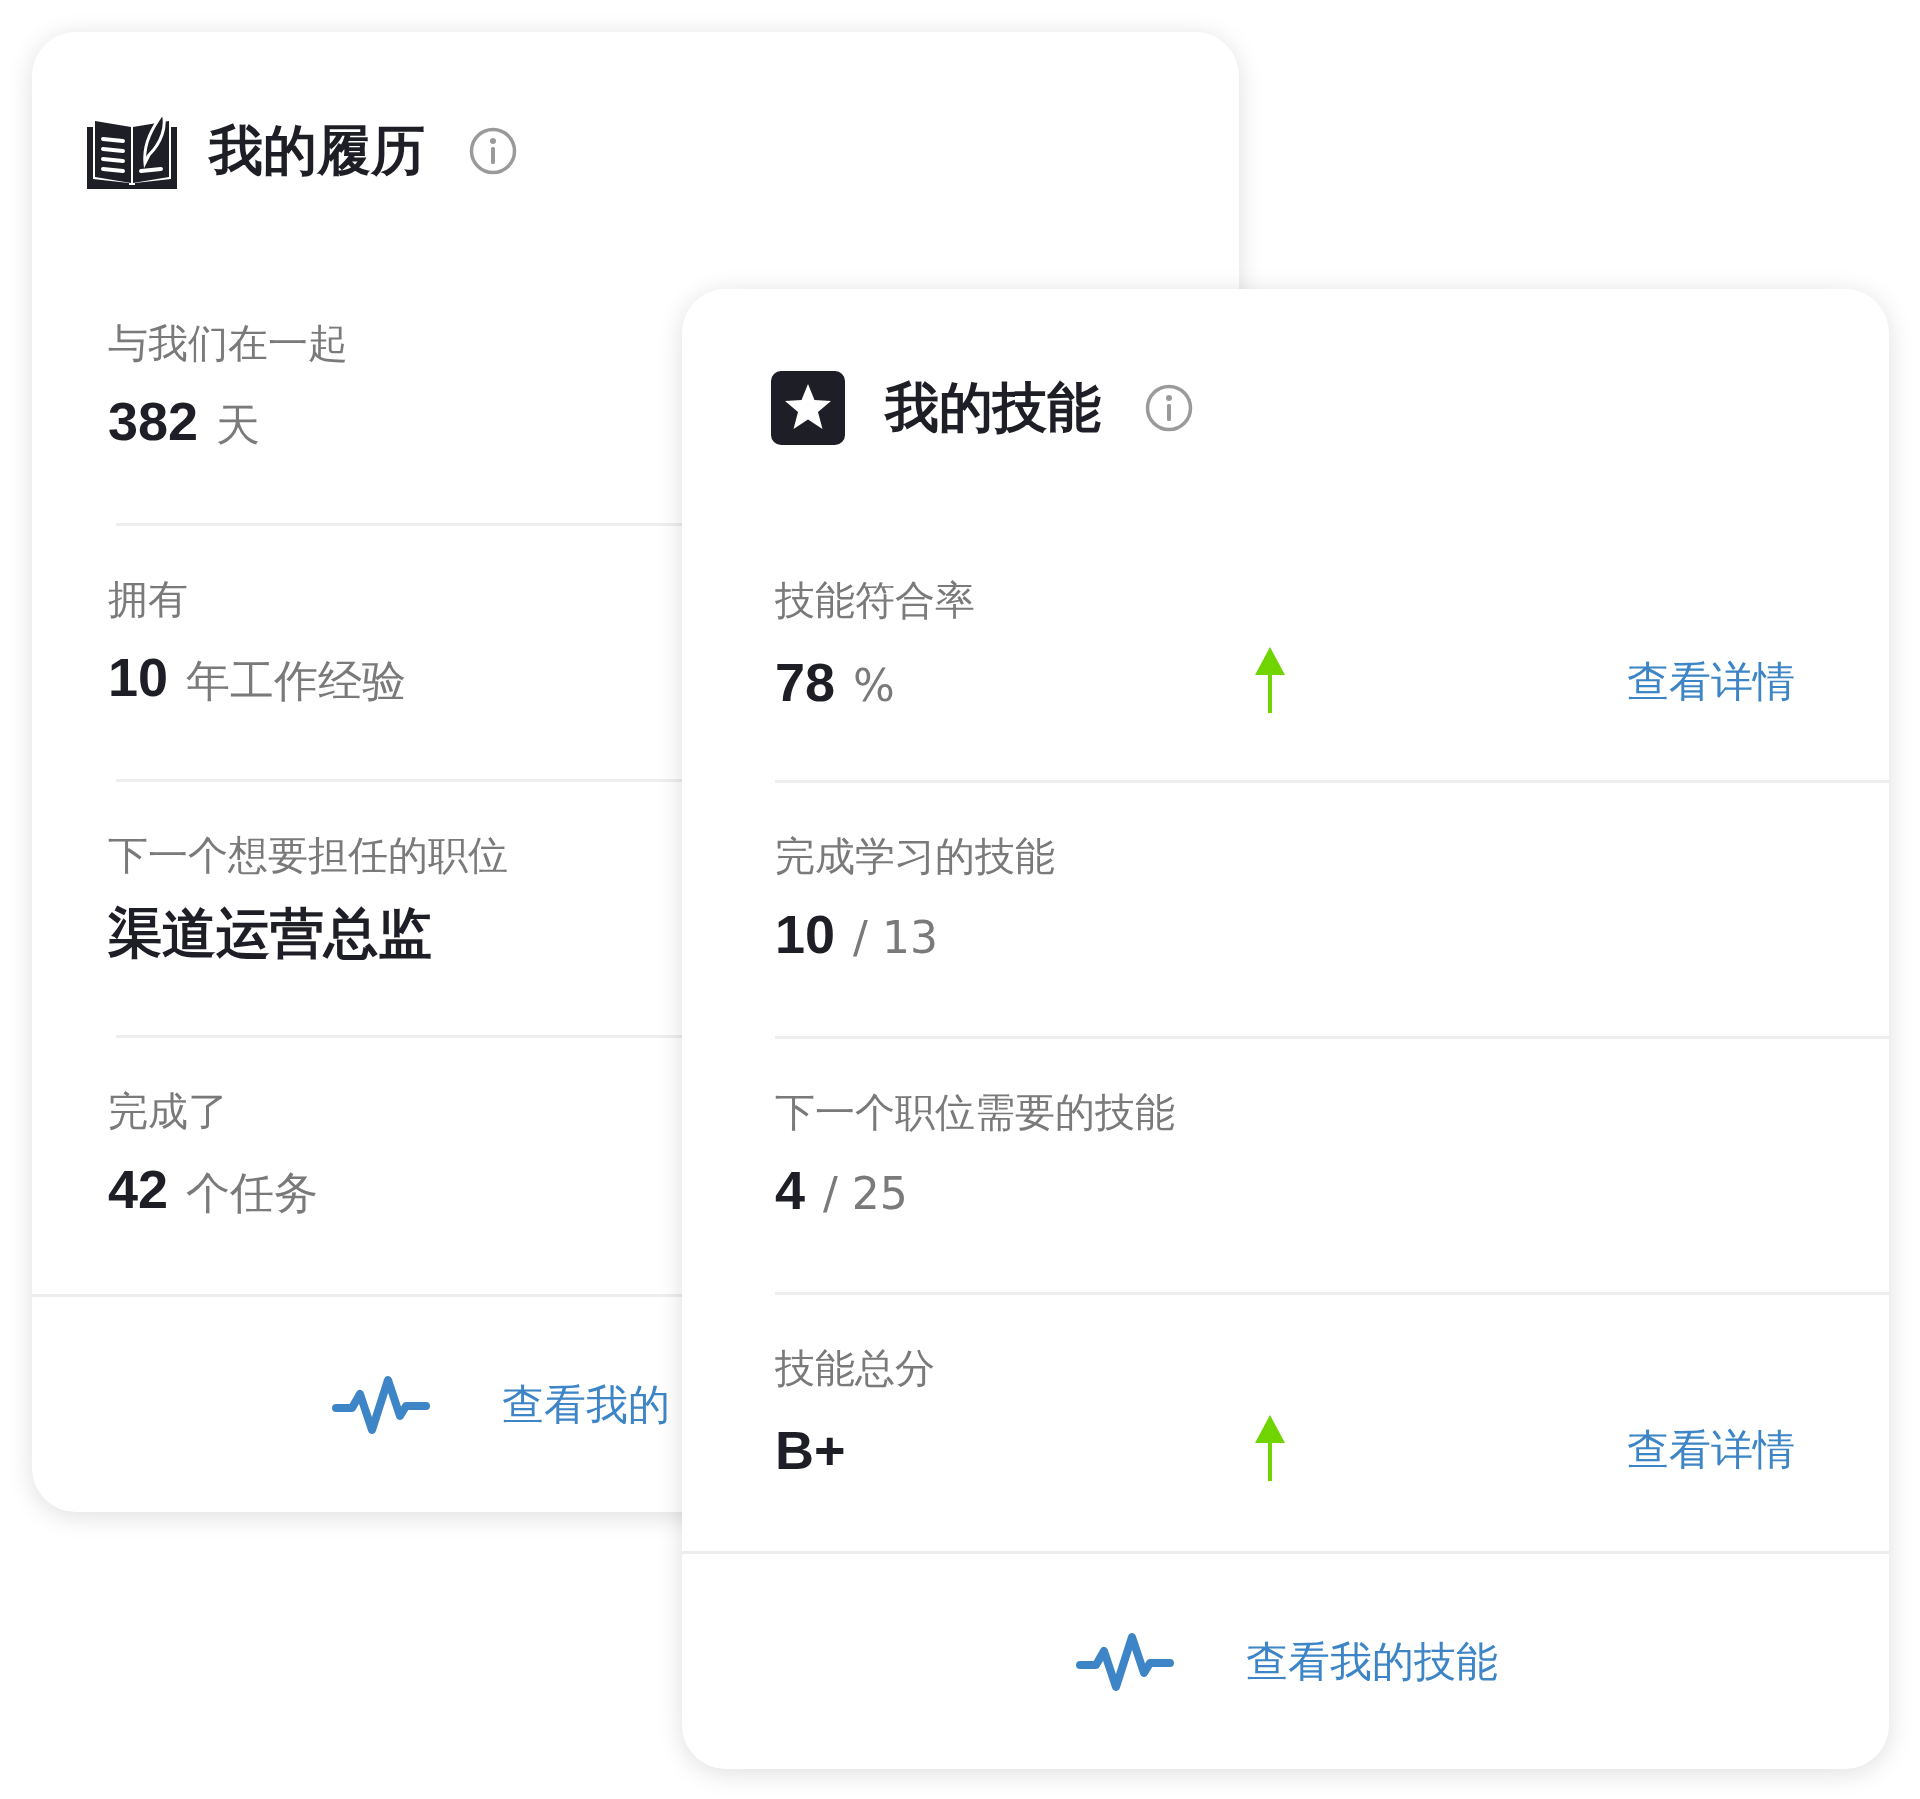 This screenshot has height=1799, width=1920. I want to click on stat-unit: / 25, so click(865, 1193).